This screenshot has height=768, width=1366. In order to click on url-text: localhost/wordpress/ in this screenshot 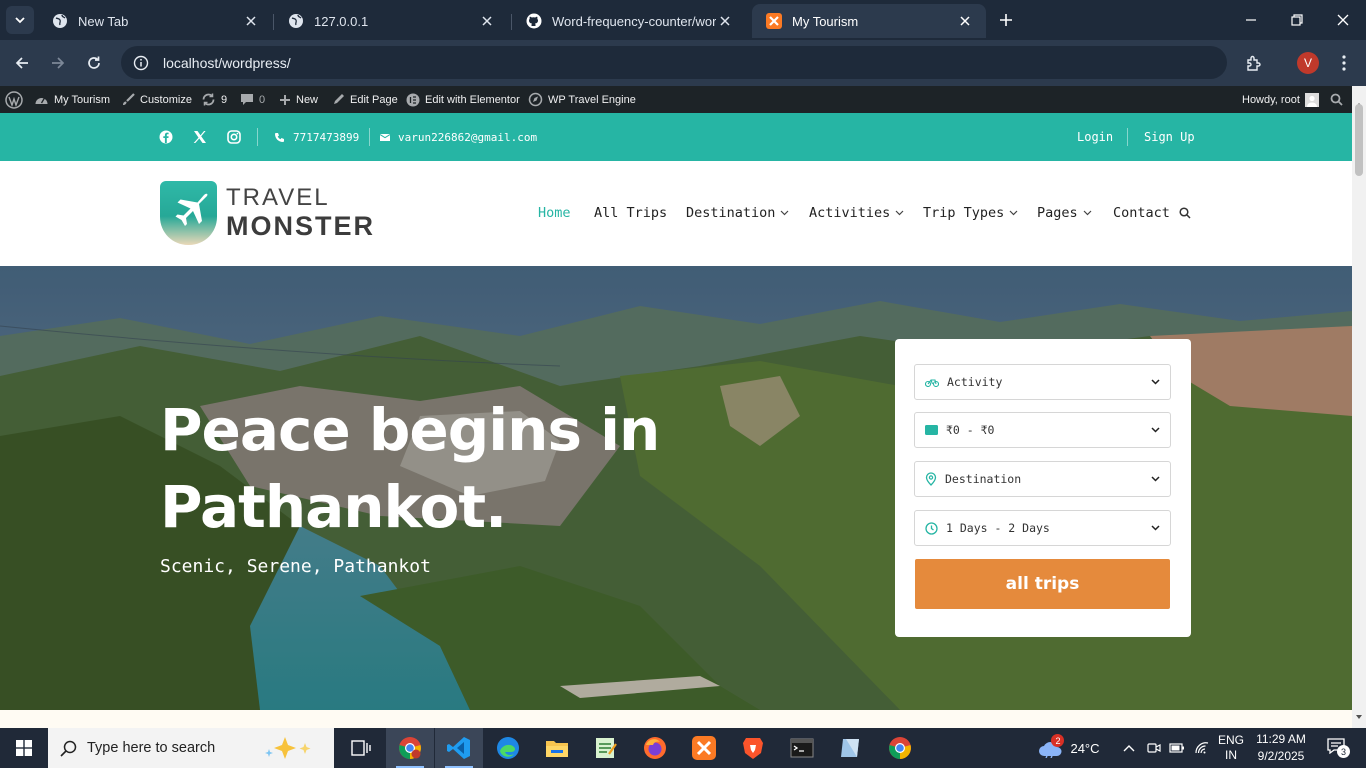, I will do `click(227, 63)`.